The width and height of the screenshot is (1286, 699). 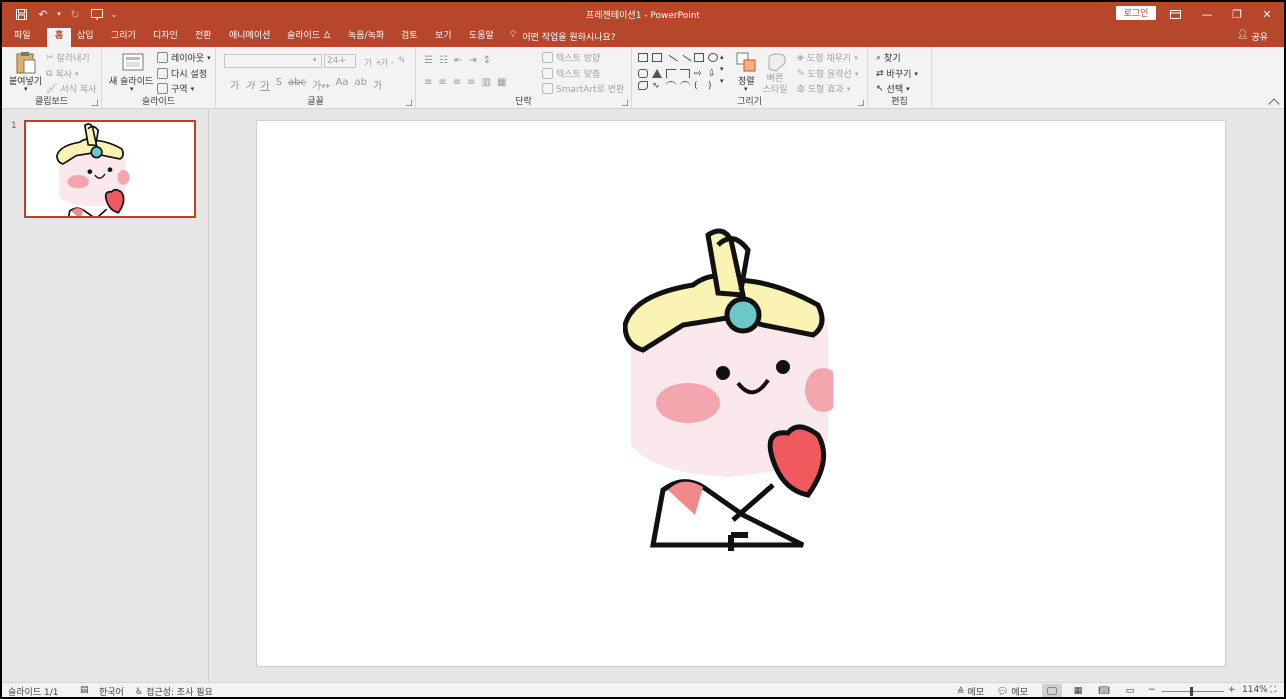 What do you see at coordinates (571, 57) in the screenshot?
I see `text-direction-button: 텍스트 방향` at bounding box center [571, 57].